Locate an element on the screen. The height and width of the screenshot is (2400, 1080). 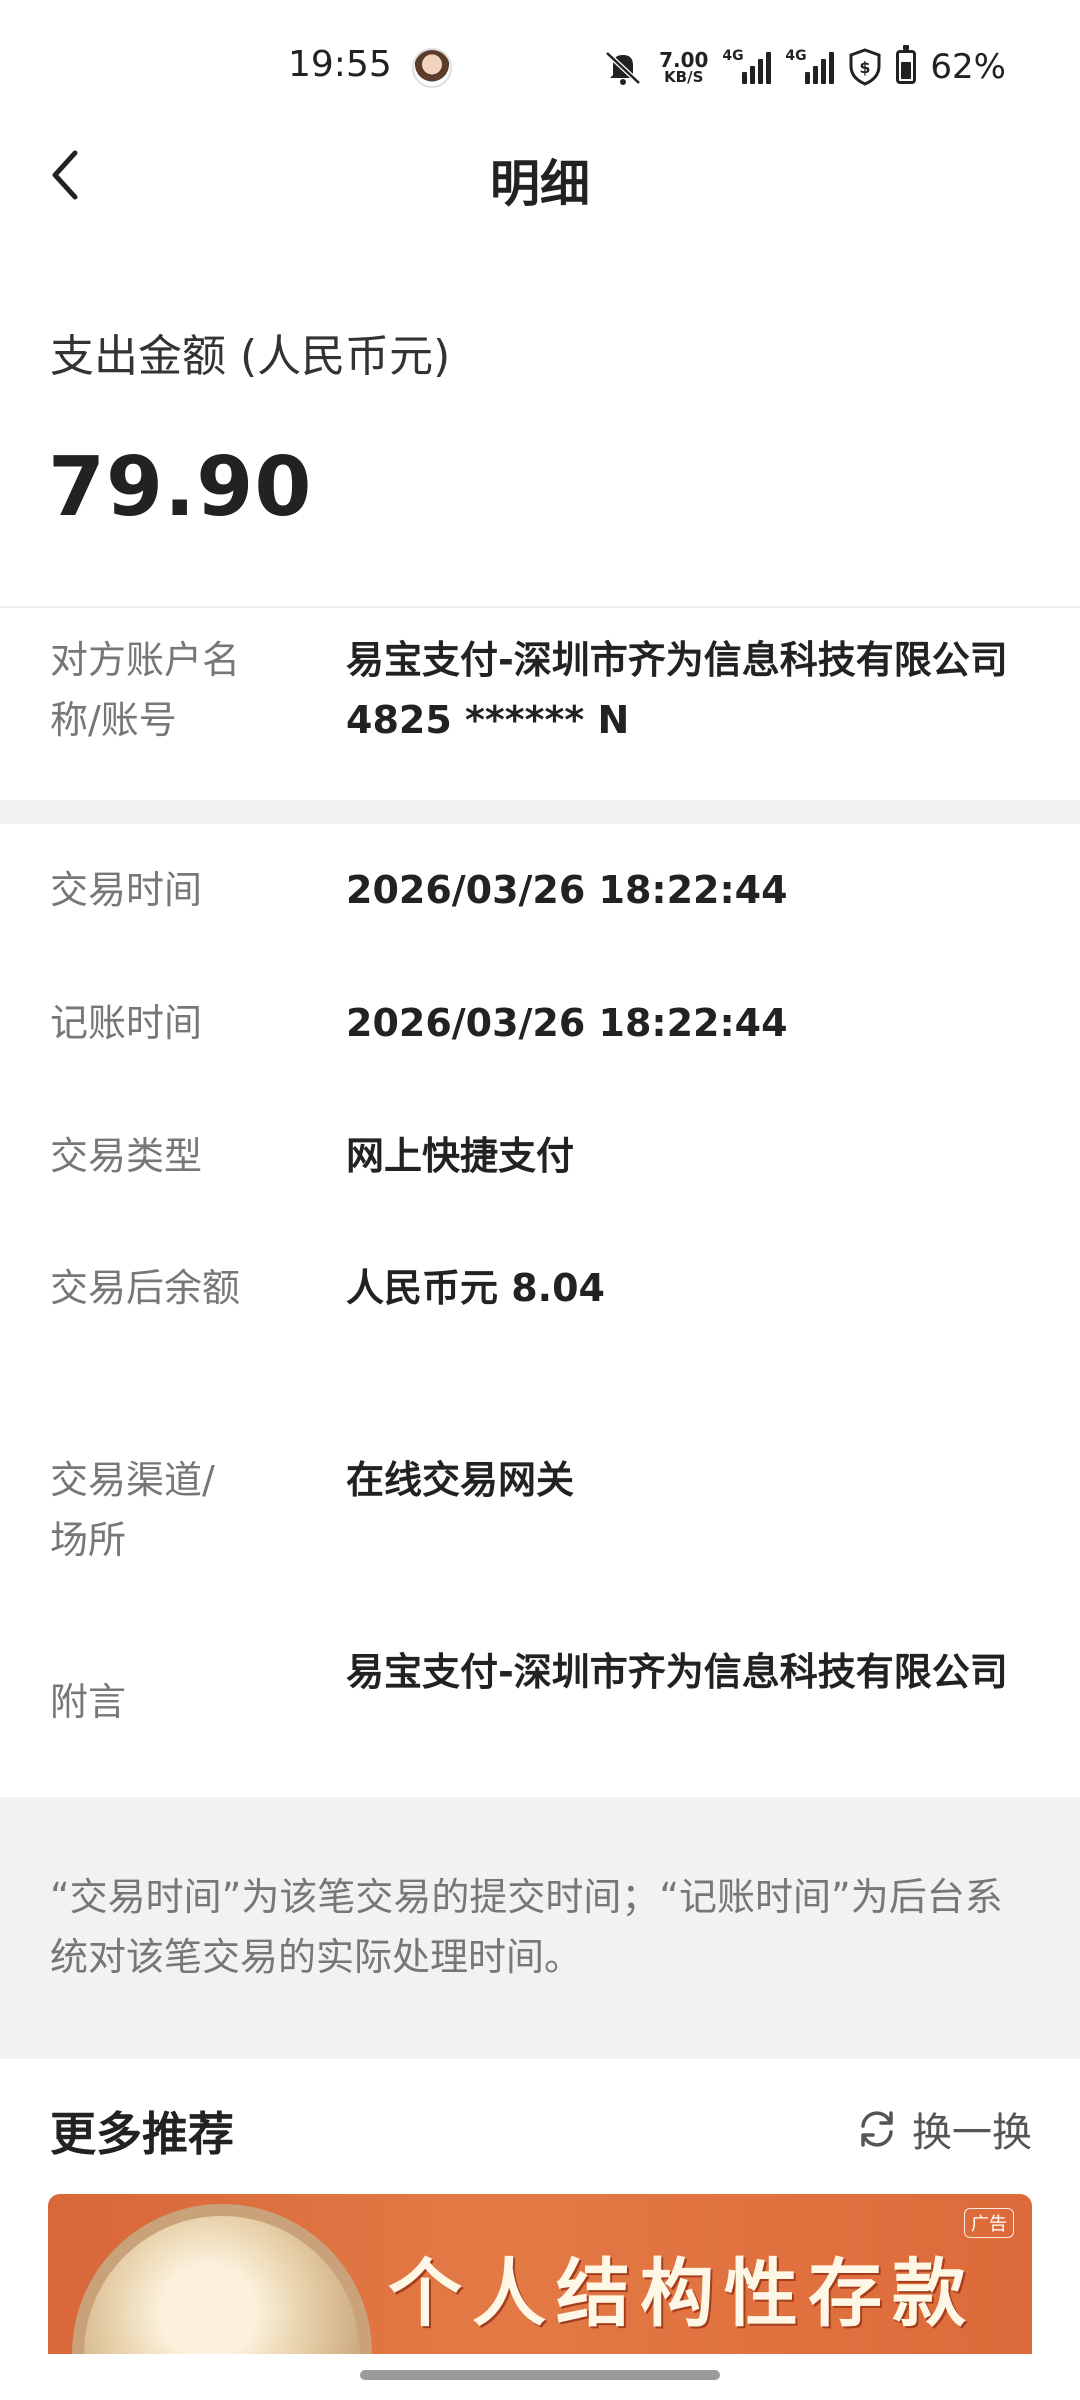
section-separator is located at coordinates (540, 812).